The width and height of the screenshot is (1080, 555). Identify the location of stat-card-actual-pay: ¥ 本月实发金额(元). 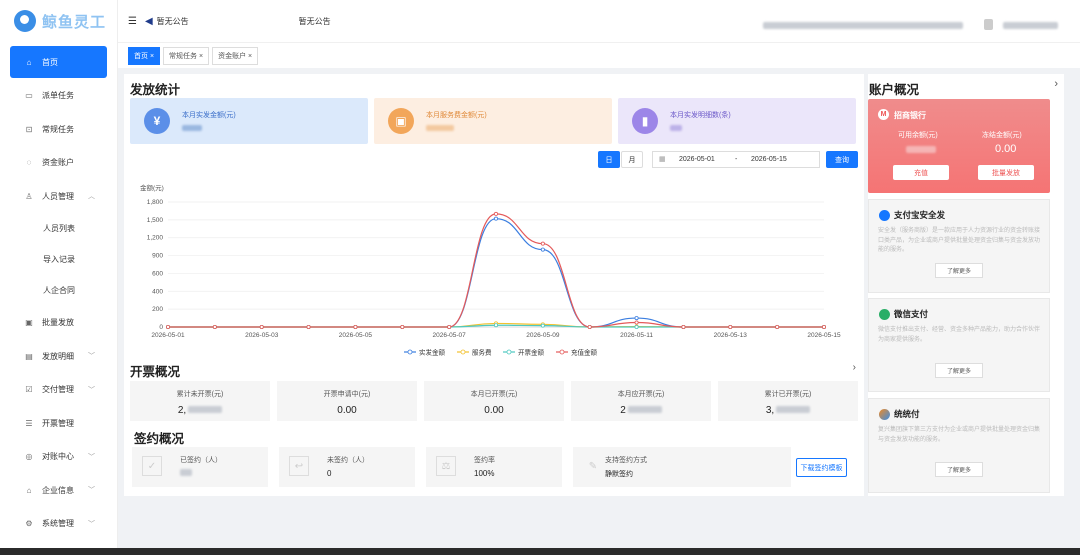
(249, 121).